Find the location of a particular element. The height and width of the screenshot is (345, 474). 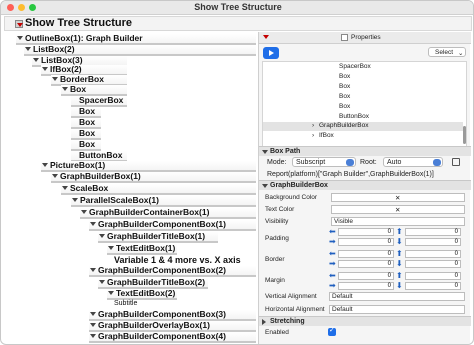

tree-root-outline: Show Tree Structure is located at coordinates (238, 23).